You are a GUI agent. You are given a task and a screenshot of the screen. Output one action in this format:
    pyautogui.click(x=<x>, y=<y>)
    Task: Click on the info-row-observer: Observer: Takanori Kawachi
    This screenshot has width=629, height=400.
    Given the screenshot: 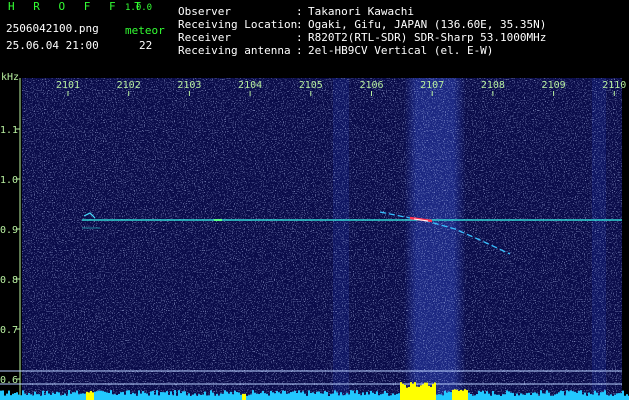 What is the action you would take?
    pyautogui.click(x=362, y=11)
    